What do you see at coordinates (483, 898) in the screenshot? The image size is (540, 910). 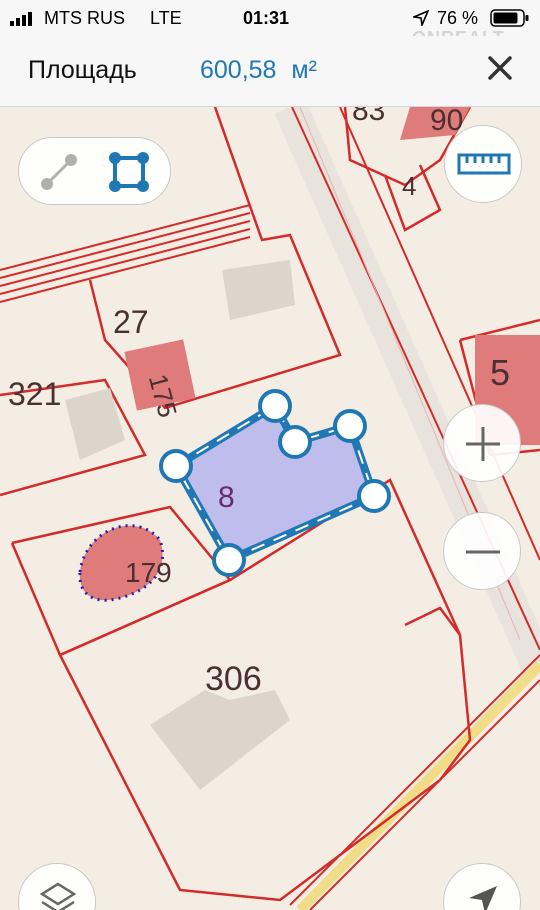 I see `location-arrow-icon` at bounding box center [483, 898].